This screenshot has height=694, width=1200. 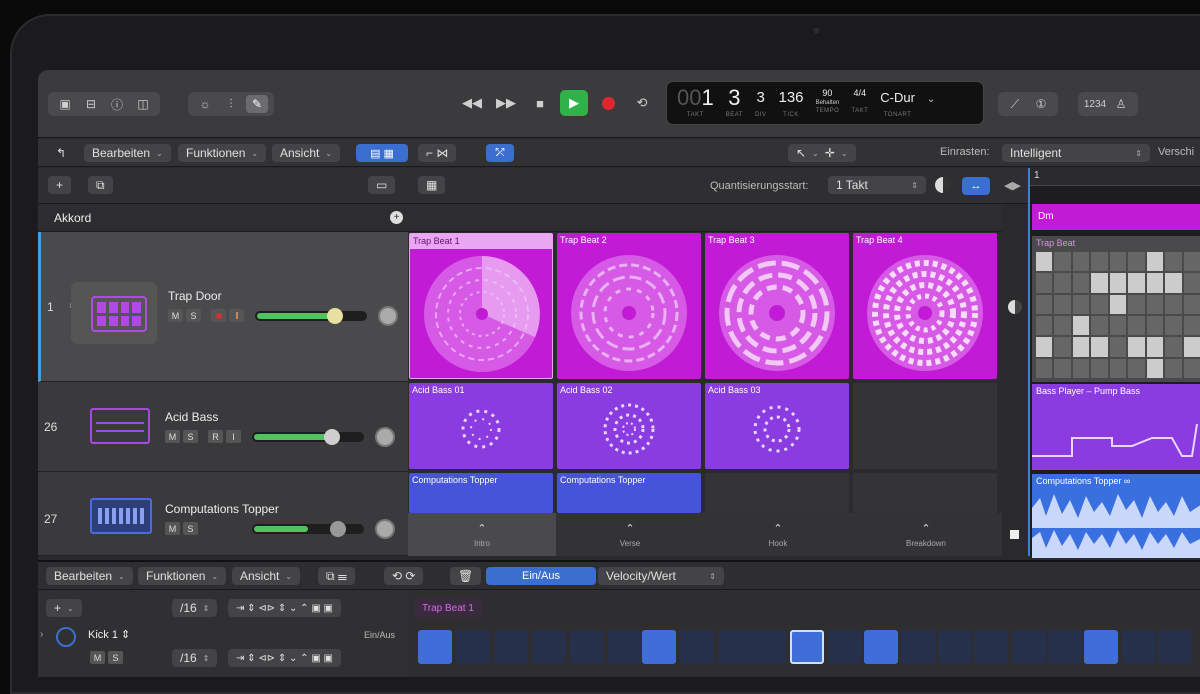 What do you see at coordinates (382, 153) in the screenshot?
I see `grid-view-toggle: ▤ ▦` at bounding box center [382, 153].